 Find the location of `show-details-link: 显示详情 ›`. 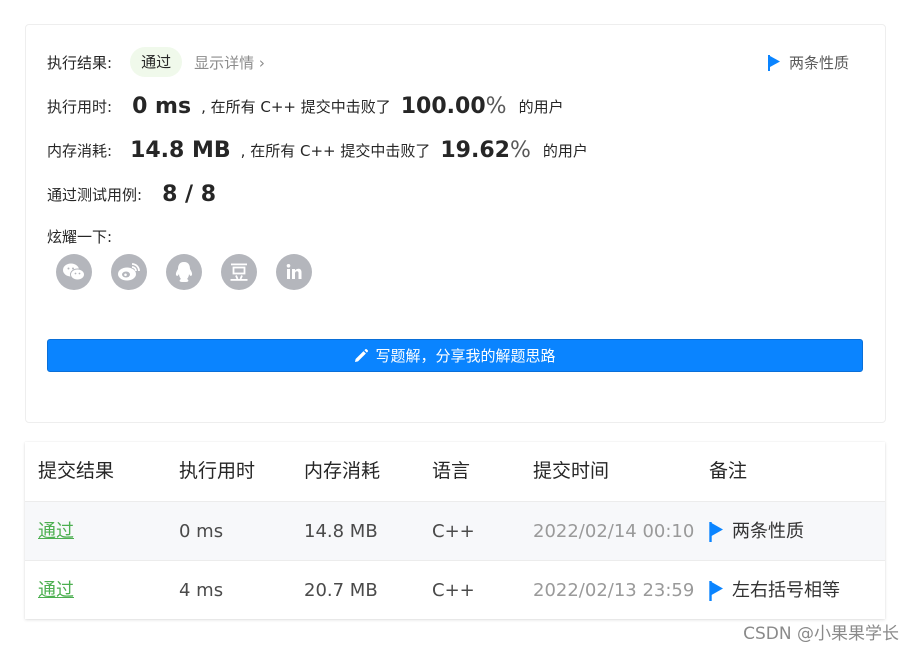

show-details-link: 显示详情 › is located at coordinates (229, 62).